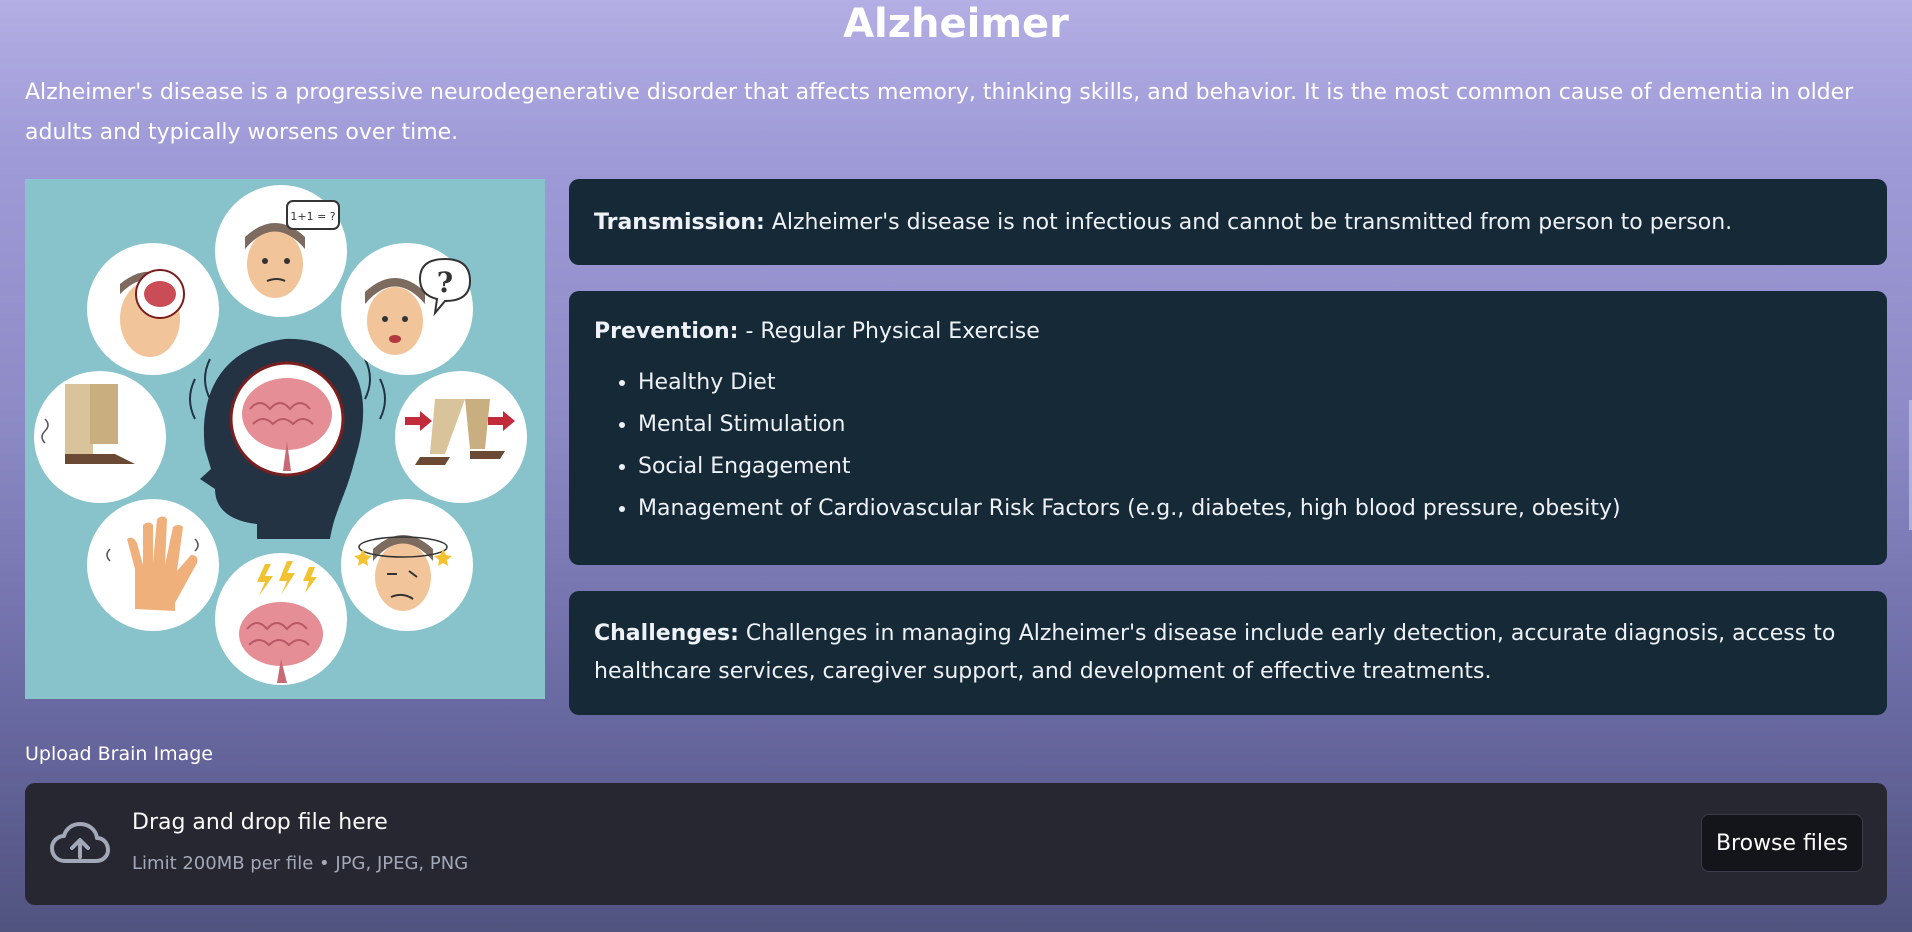  I want to click on cloud-upload-icon, so click(80, 842).